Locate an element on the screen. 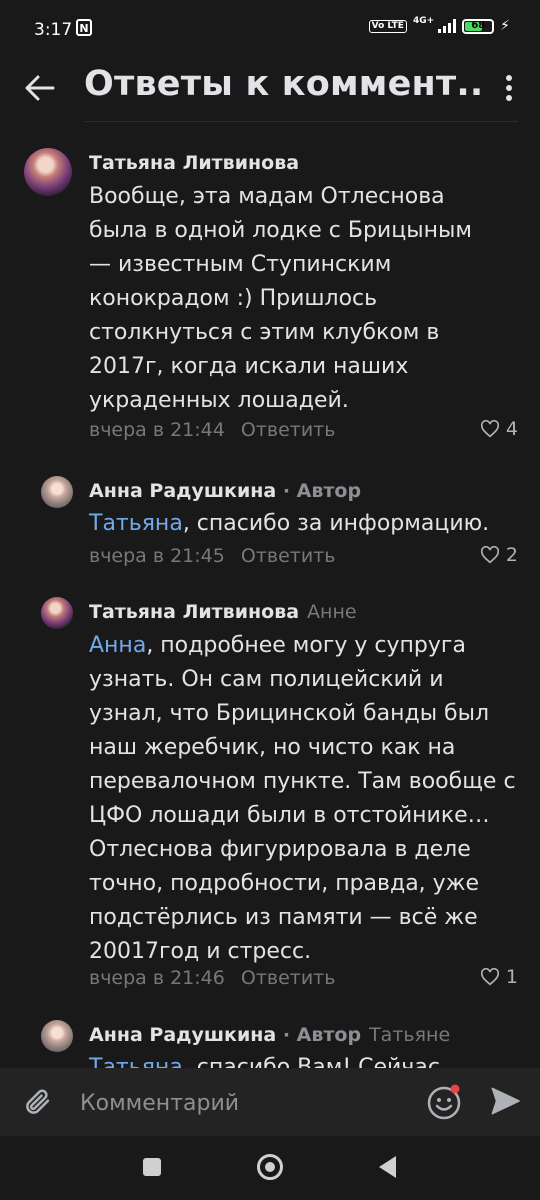 This screenshot has height=1200, width=540. comment-author: Татьяна Литвинова is located at coordinates (194, 163).